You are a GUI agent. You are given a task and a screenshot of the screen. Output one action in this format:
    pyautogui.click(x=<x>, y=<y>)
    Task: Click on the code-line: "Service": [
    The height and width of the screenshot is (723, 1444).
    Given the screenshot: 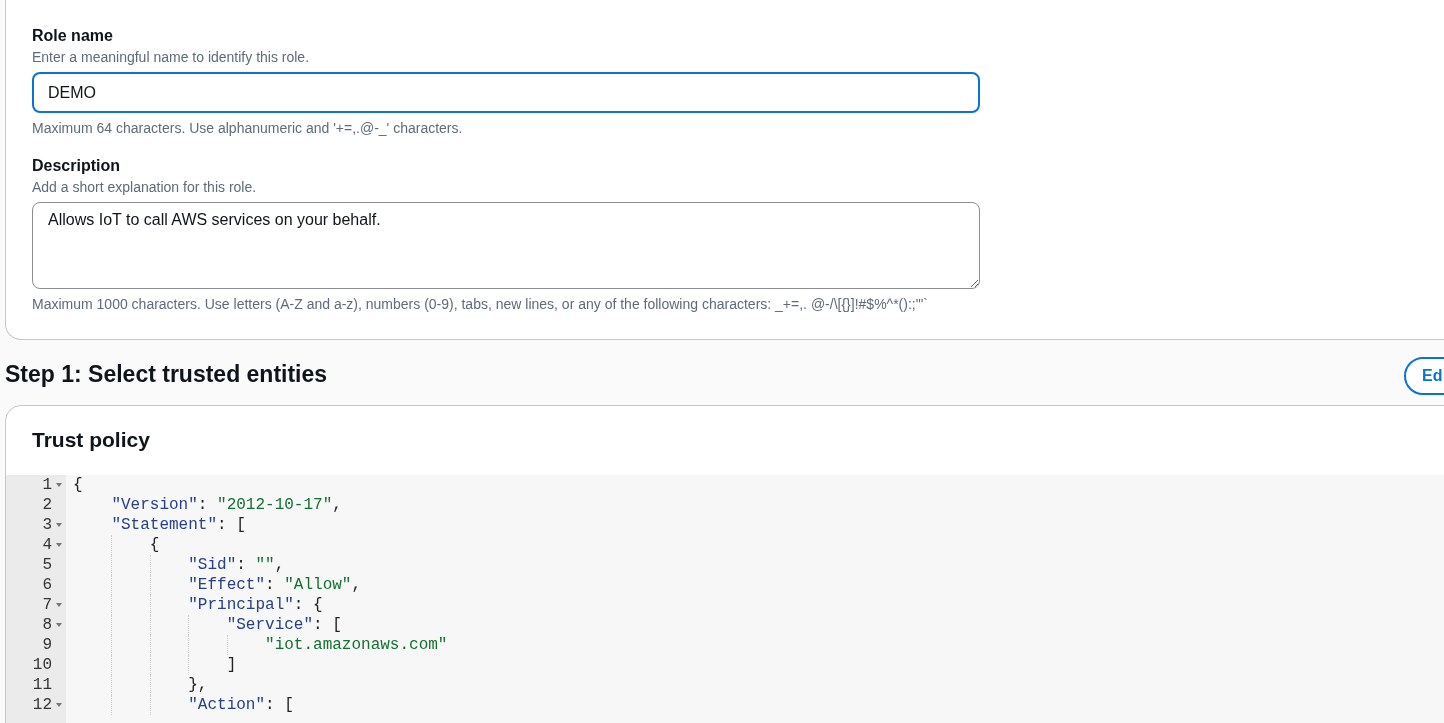 What is the action you would take?
    pyautogui.click(x=260, y=625)
    